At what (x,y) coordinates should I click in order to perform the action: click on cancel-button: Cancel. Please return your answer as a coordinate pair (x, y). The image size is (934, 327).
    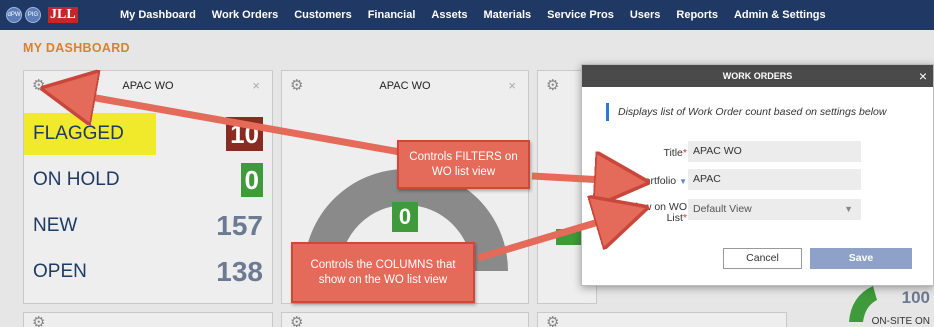
    Looking at the image, I should click on (762, 258).